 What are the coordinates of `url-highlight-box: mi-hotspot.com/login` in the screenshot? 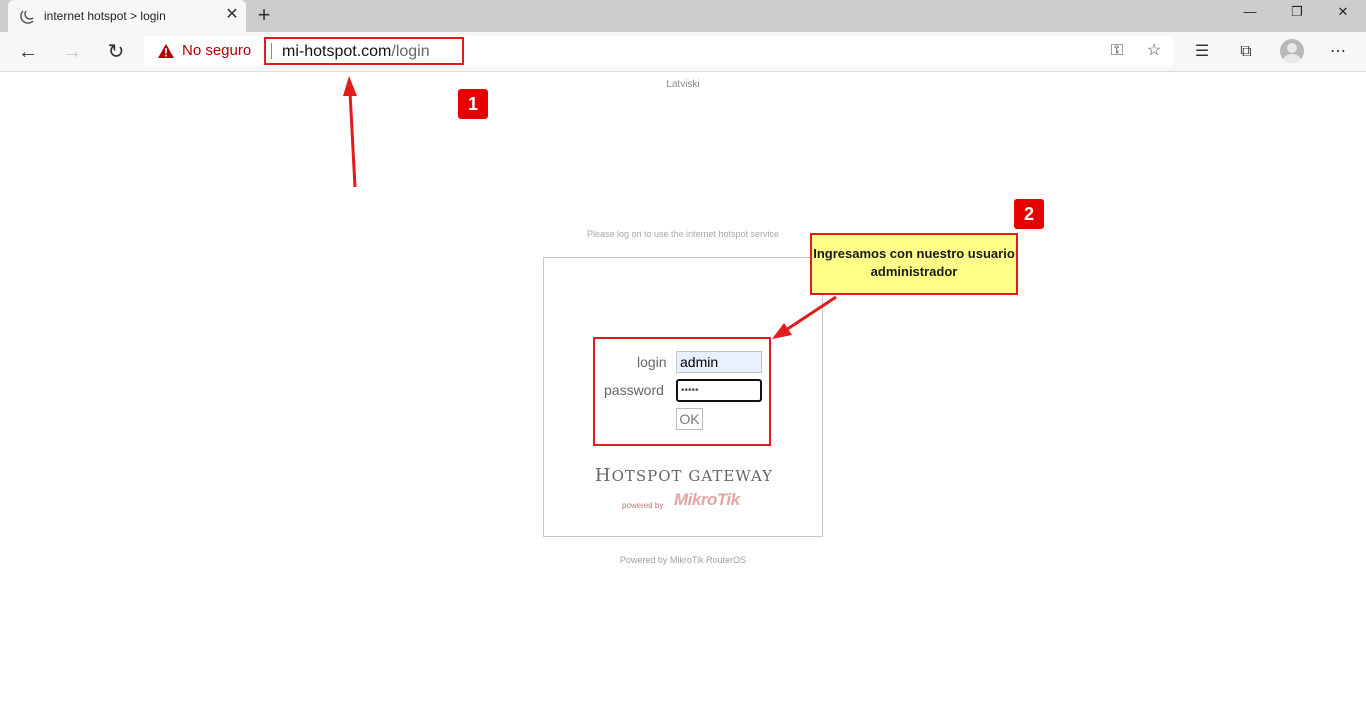 It's located at (364, 51).